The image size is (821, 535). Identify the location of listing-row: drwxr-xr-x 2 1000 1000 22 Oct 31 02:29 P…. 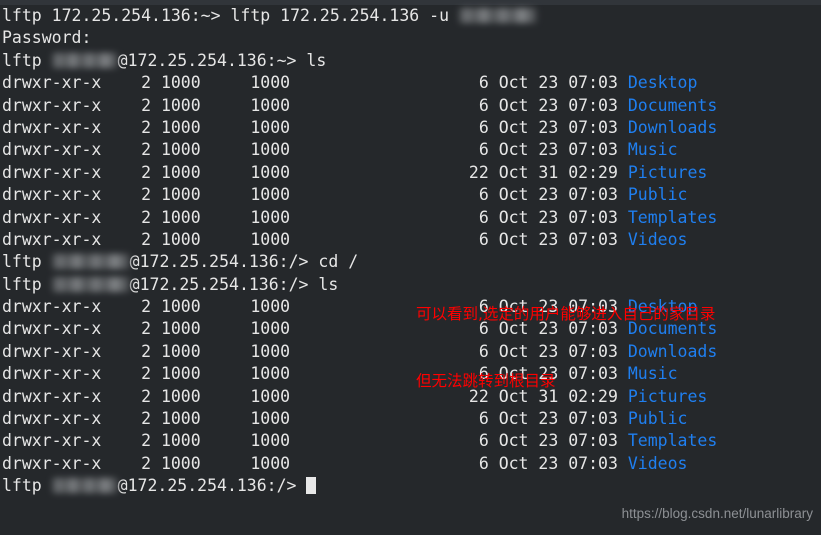
(355, 172).